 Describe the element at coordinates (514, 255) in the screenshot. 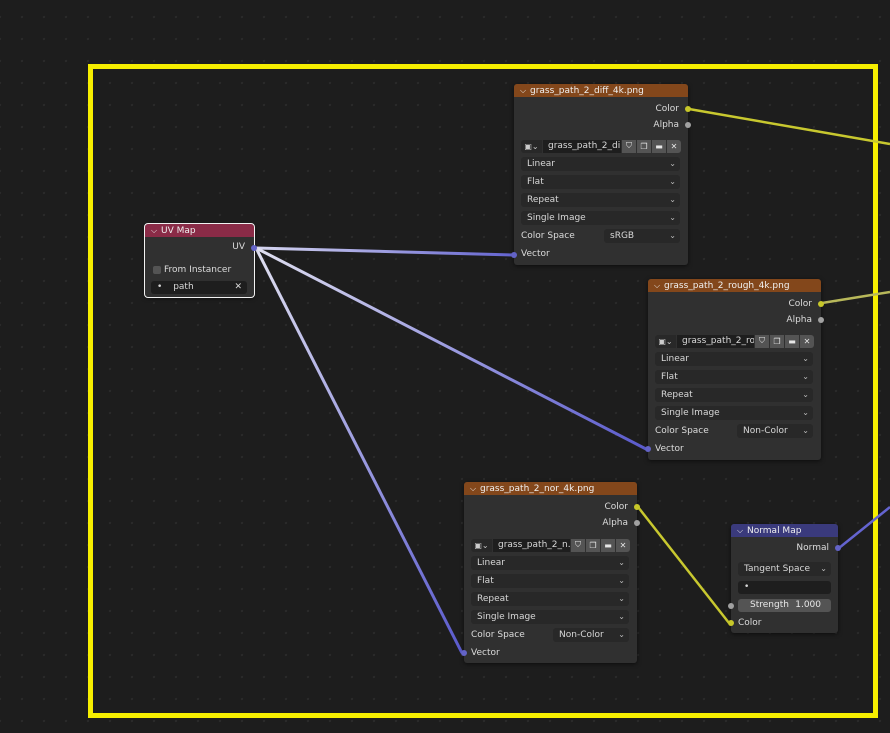

I see `diff-vector-input-socket` at that location.